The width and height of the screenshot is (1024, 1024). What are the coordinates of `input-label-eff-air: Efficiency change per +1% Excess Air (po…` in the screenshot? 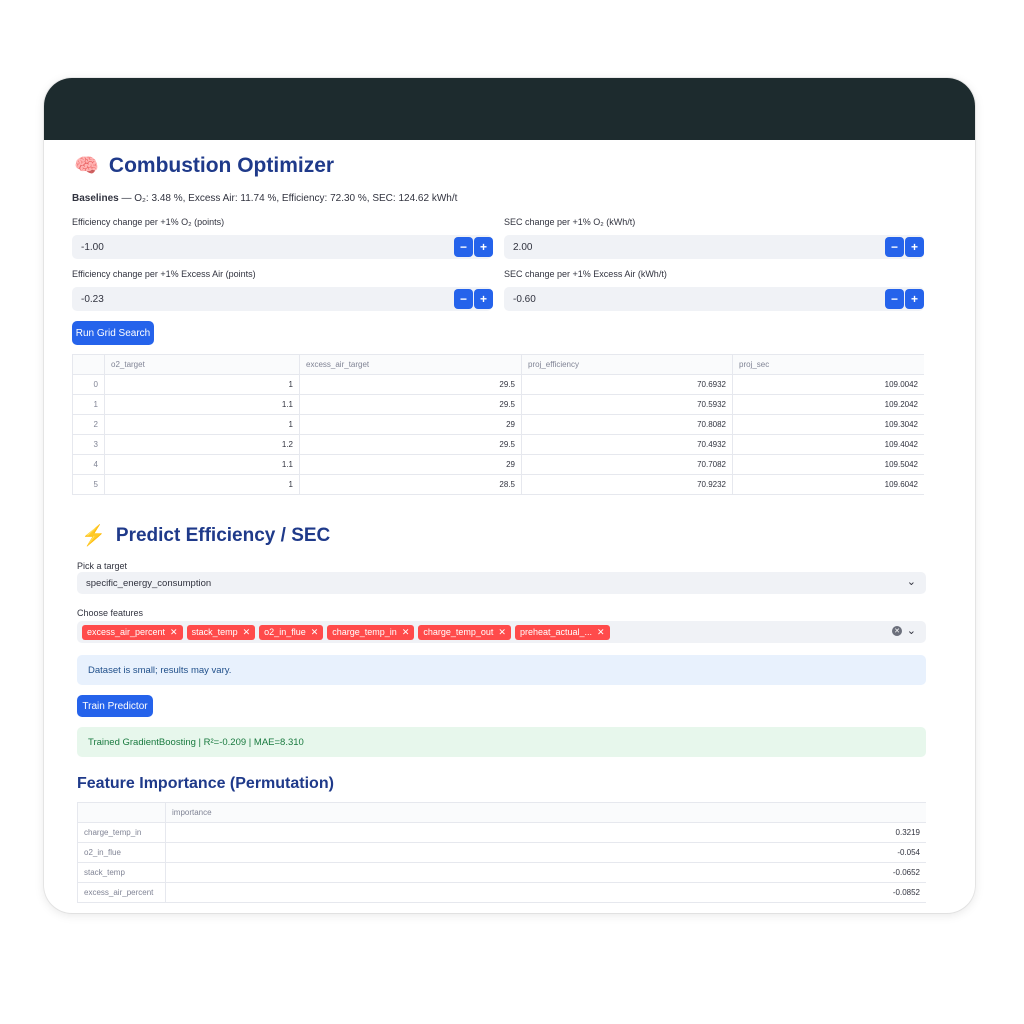 It's located at (164, 274).